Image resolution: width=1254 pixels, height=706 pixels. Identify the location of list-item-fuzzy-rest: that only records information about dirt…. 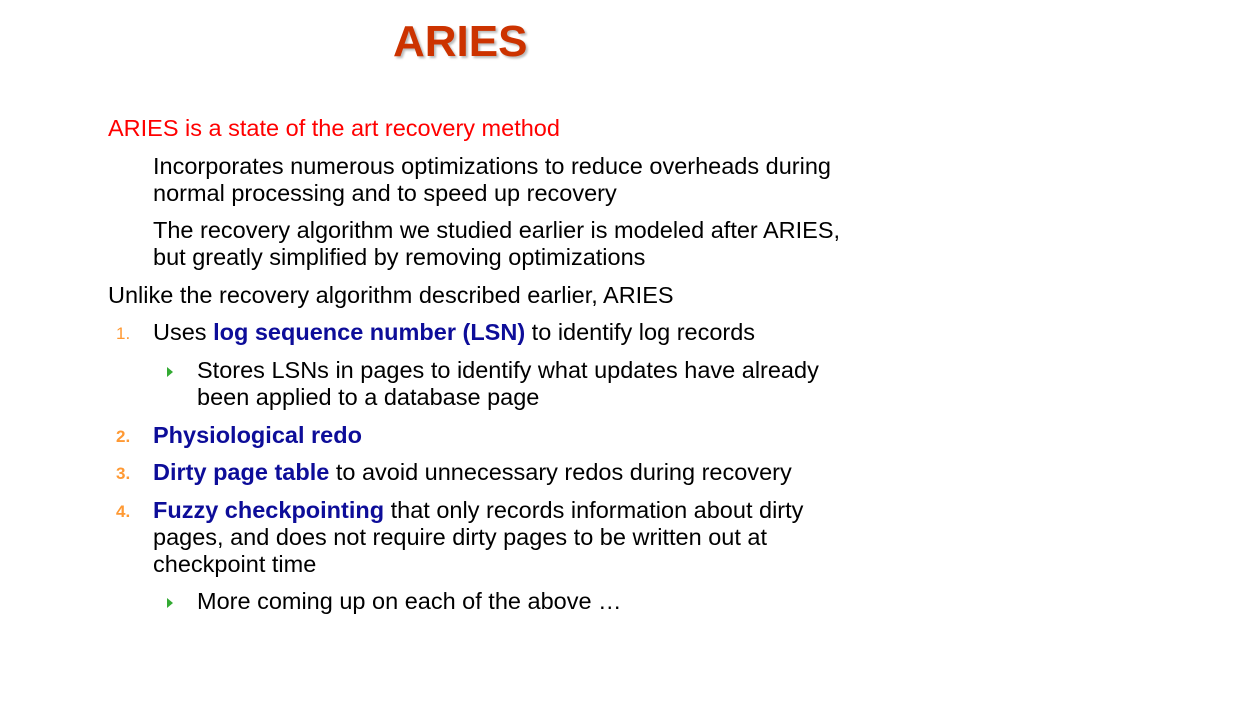
(594, 510).